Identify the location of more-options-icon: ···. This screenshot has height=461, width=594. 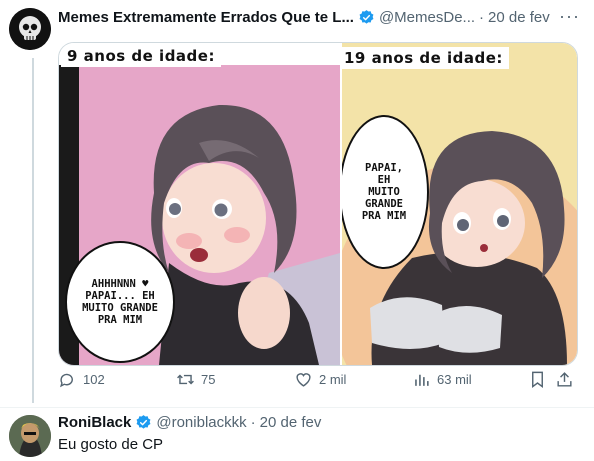
(569, 16).